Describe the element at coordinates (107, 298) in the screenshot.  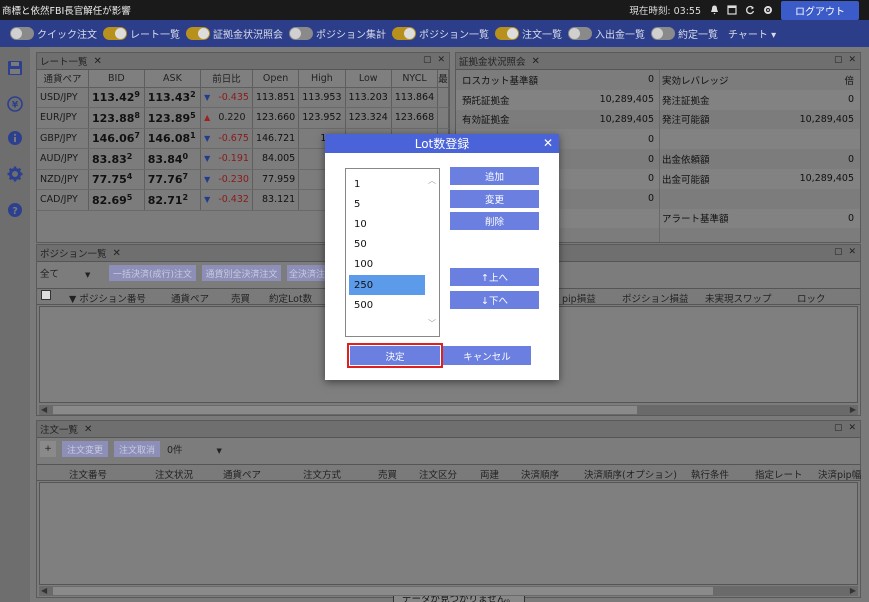
I see `col-header: ▼ ポジション番号` at that location.